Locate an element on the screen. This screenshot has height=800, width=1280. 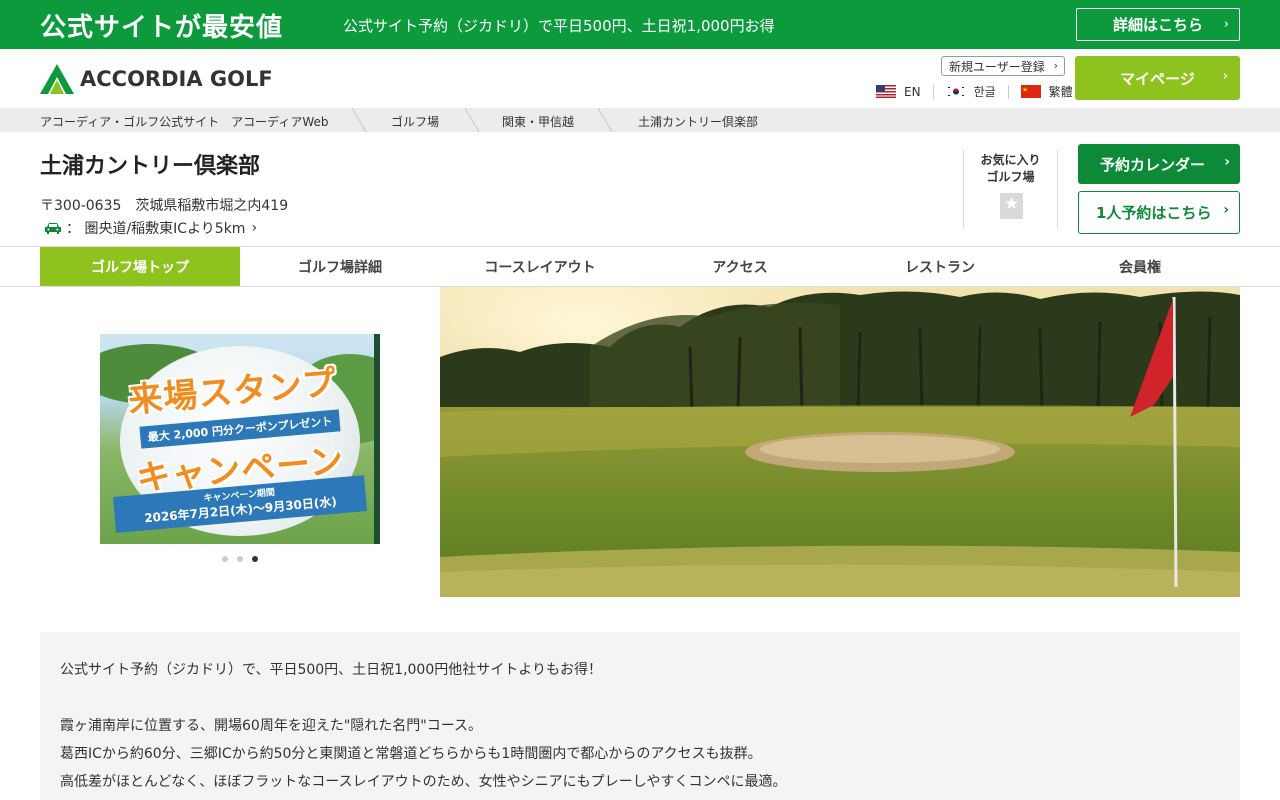
mypage-button: マイページ › is located at coordinates (1157, 78).